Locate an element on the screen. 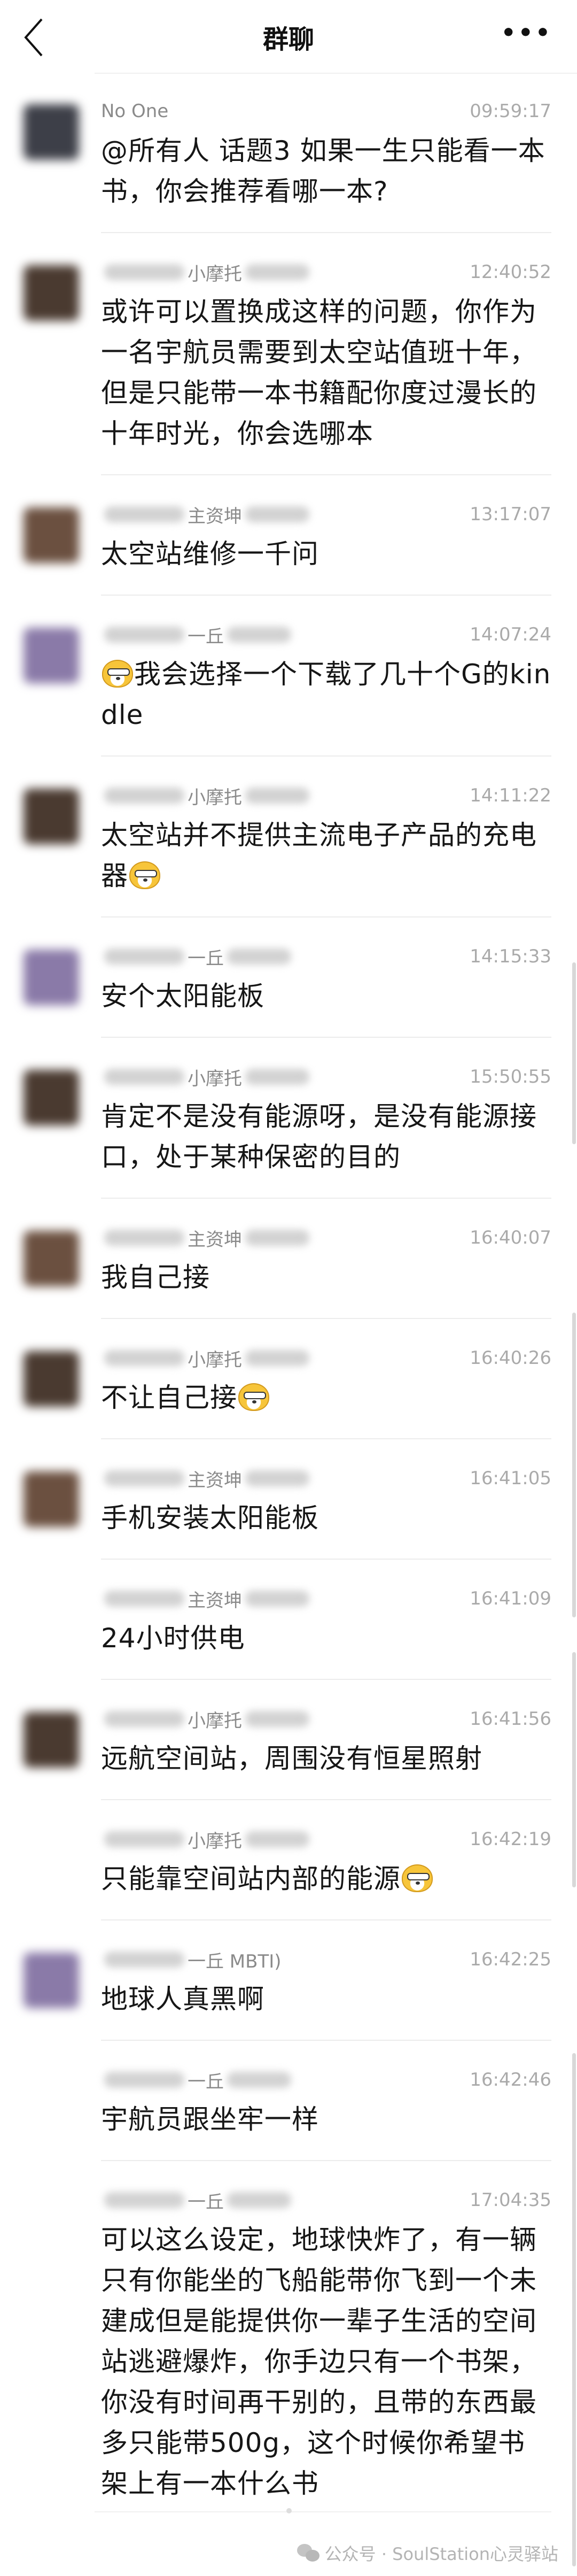  message-text: 24小时供电 is located at coordinates (326, 1638).